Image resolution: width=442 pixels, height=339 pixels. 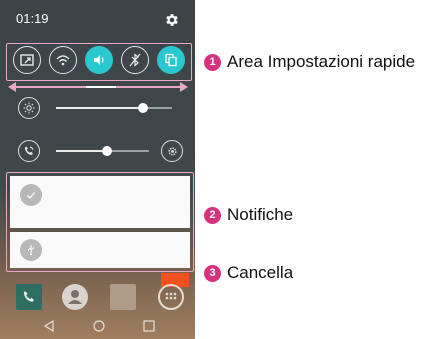 I want to click on callout-number: 2, so click(x=212, y=215).